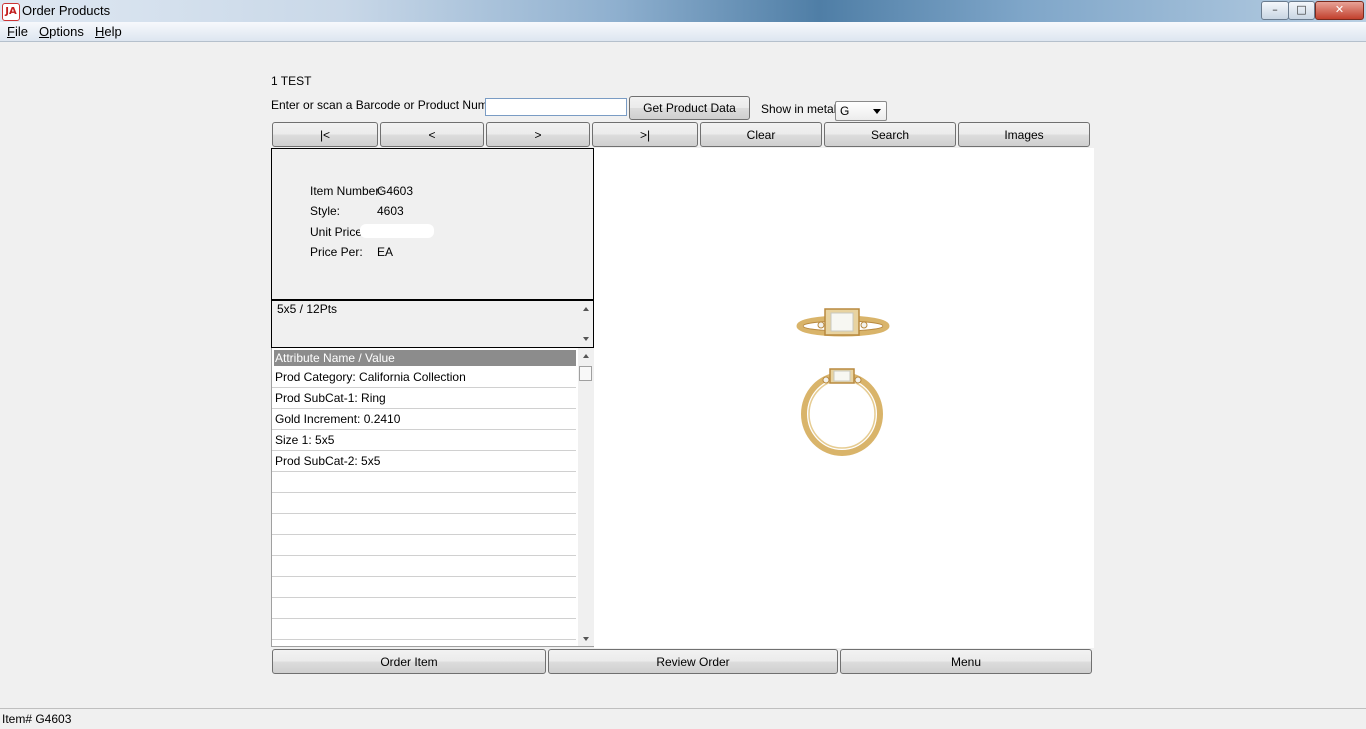 Image resolution: width=1366 pixels, height=729 pixels. I want to click on images-button: Images, so click(1024, 134).